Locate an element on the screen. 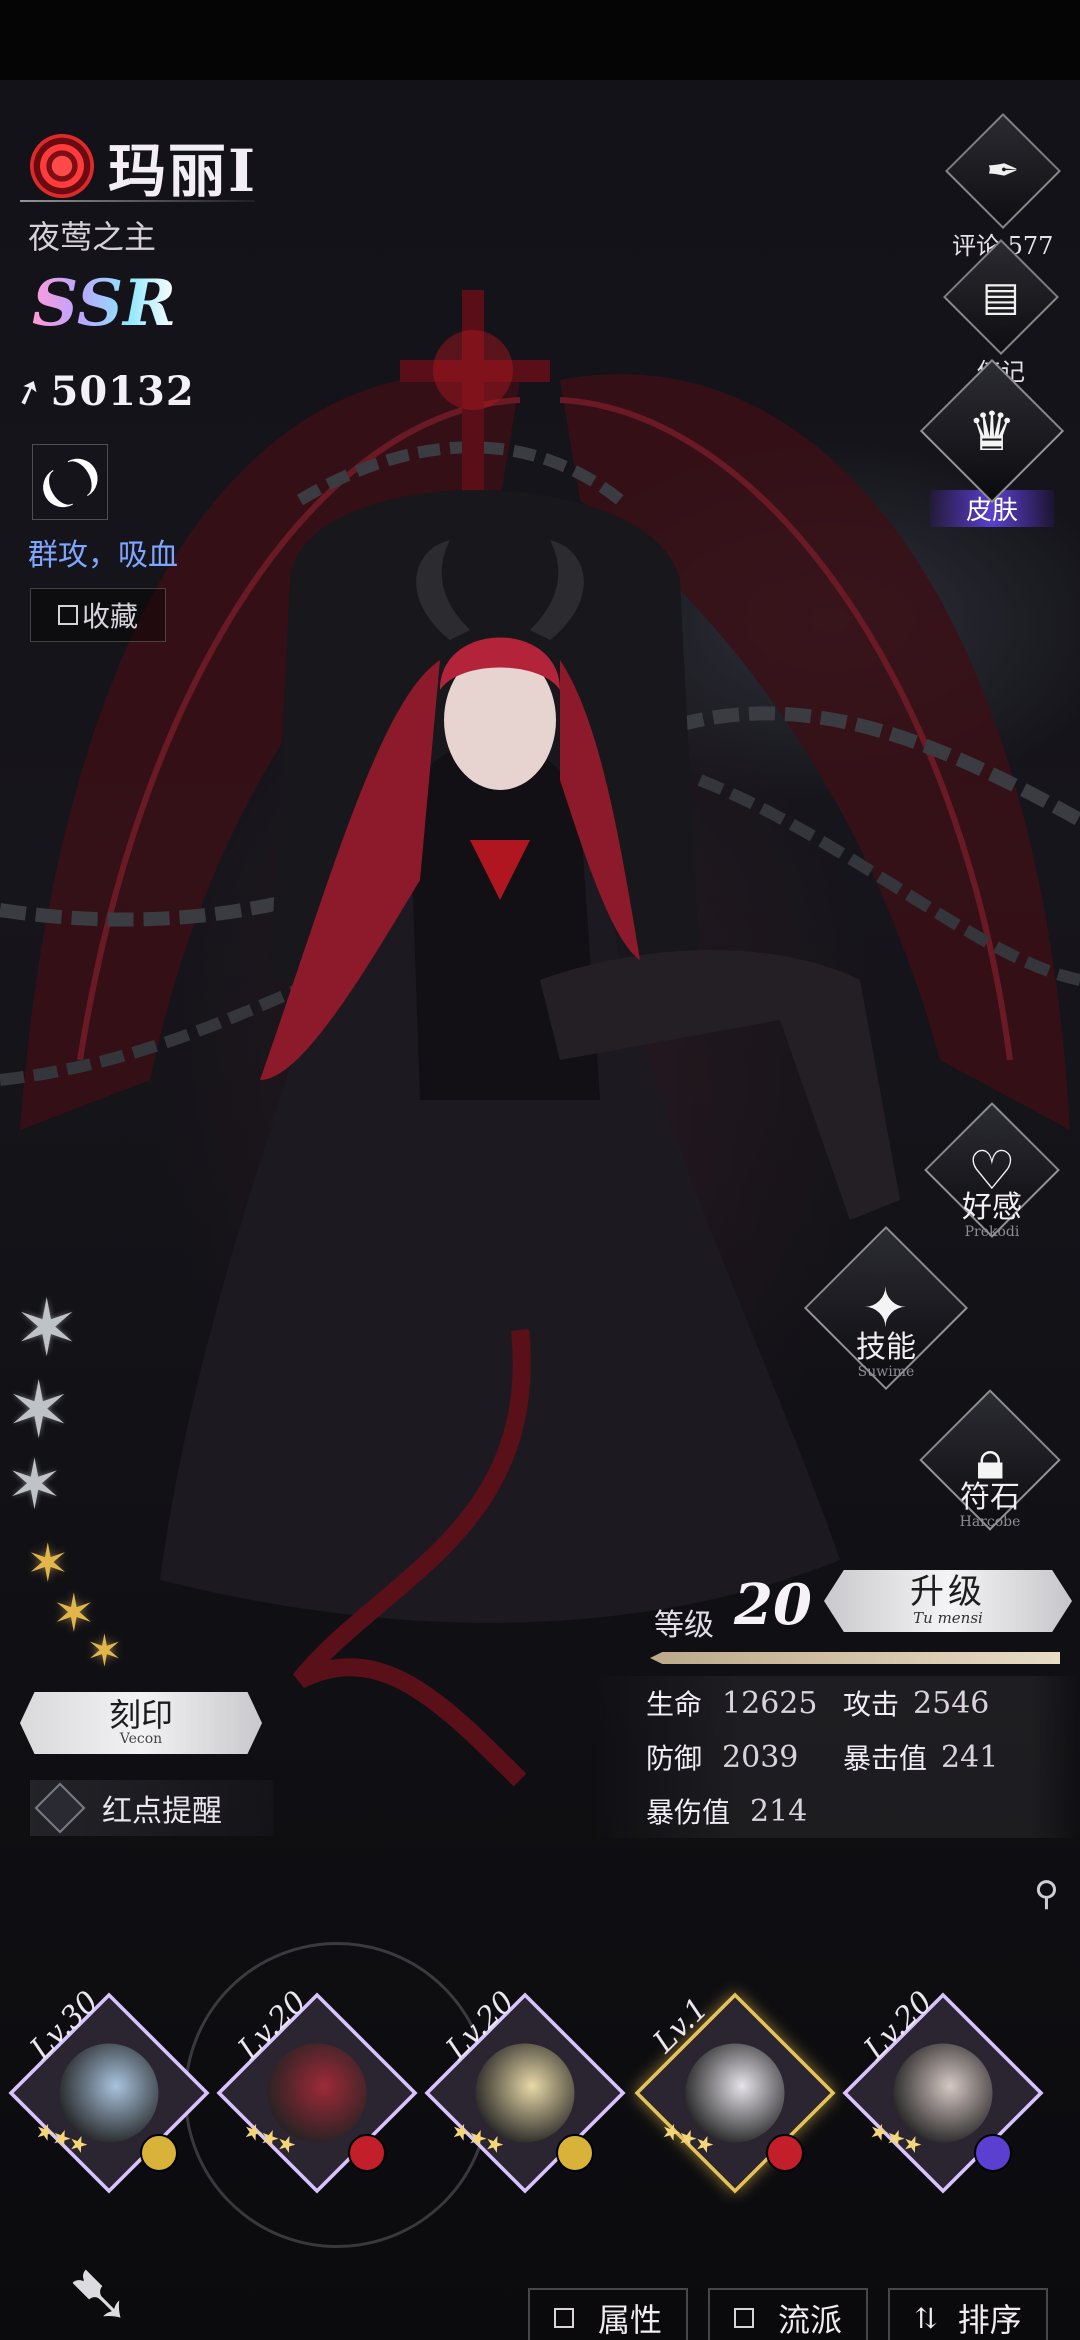  engrave-label: 刻印 is located at coordinates (140, 1715).